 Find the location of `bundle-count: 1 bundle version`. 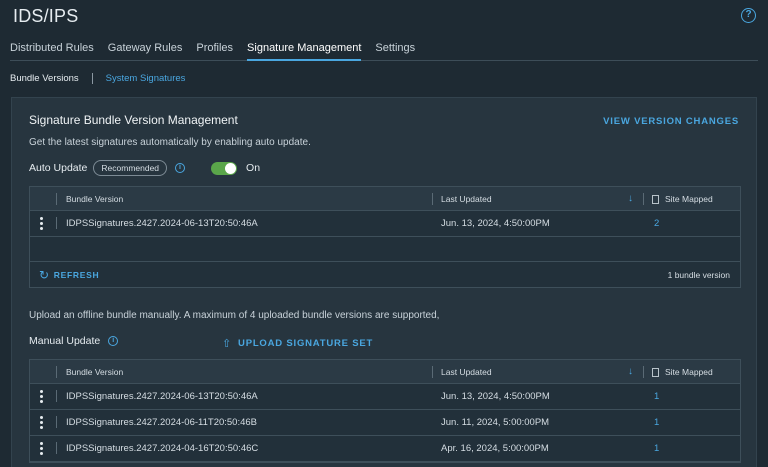

bundle-count: 1 bundle version is located at coordinates (698, 274).